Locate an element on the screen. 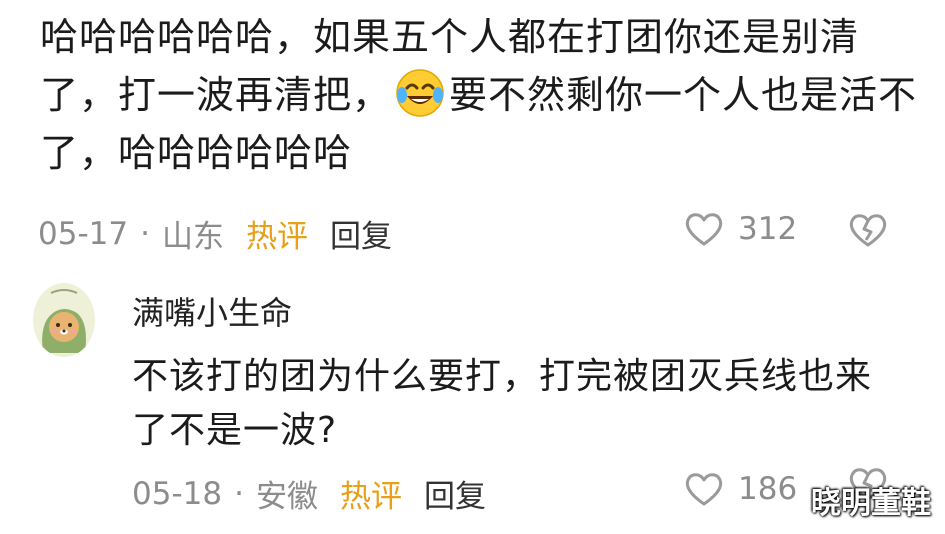 Image resolution: width=945 pixels, height=534 pixels. broken-heart-icon is located at coordinates (868, 230).